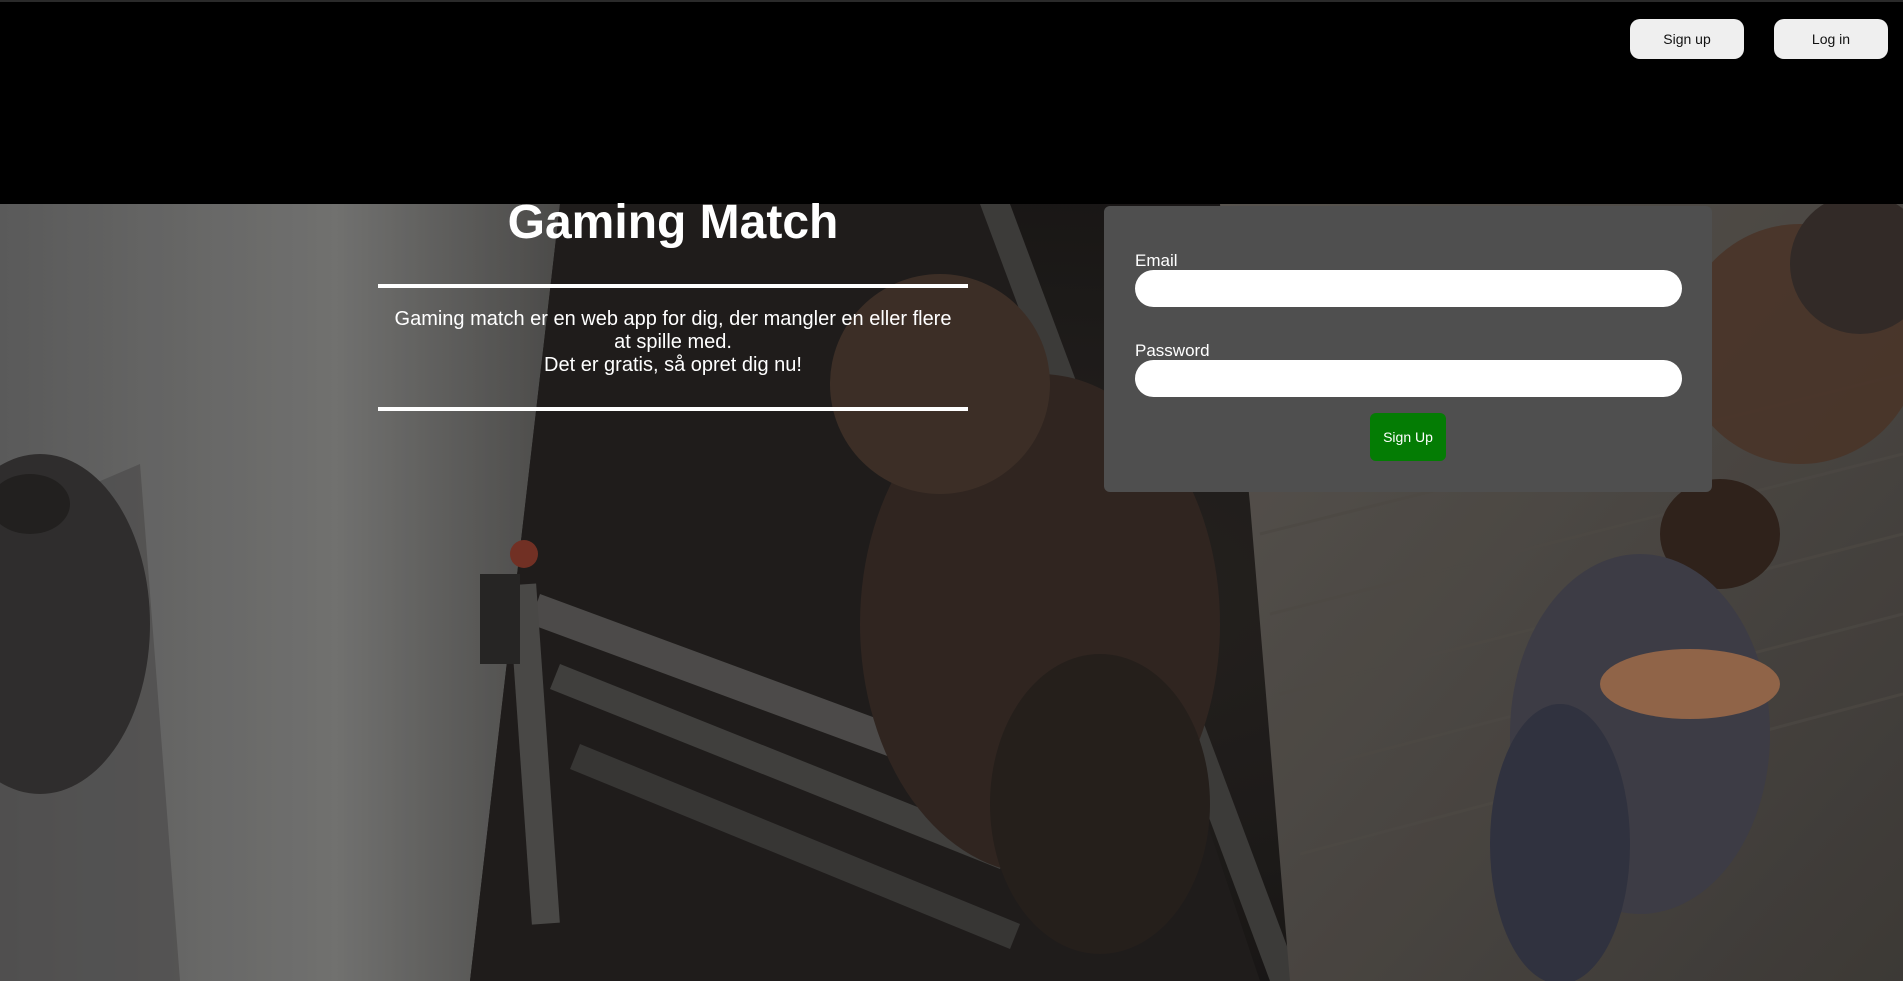  I want to click on password-field, so click(1408, 378).